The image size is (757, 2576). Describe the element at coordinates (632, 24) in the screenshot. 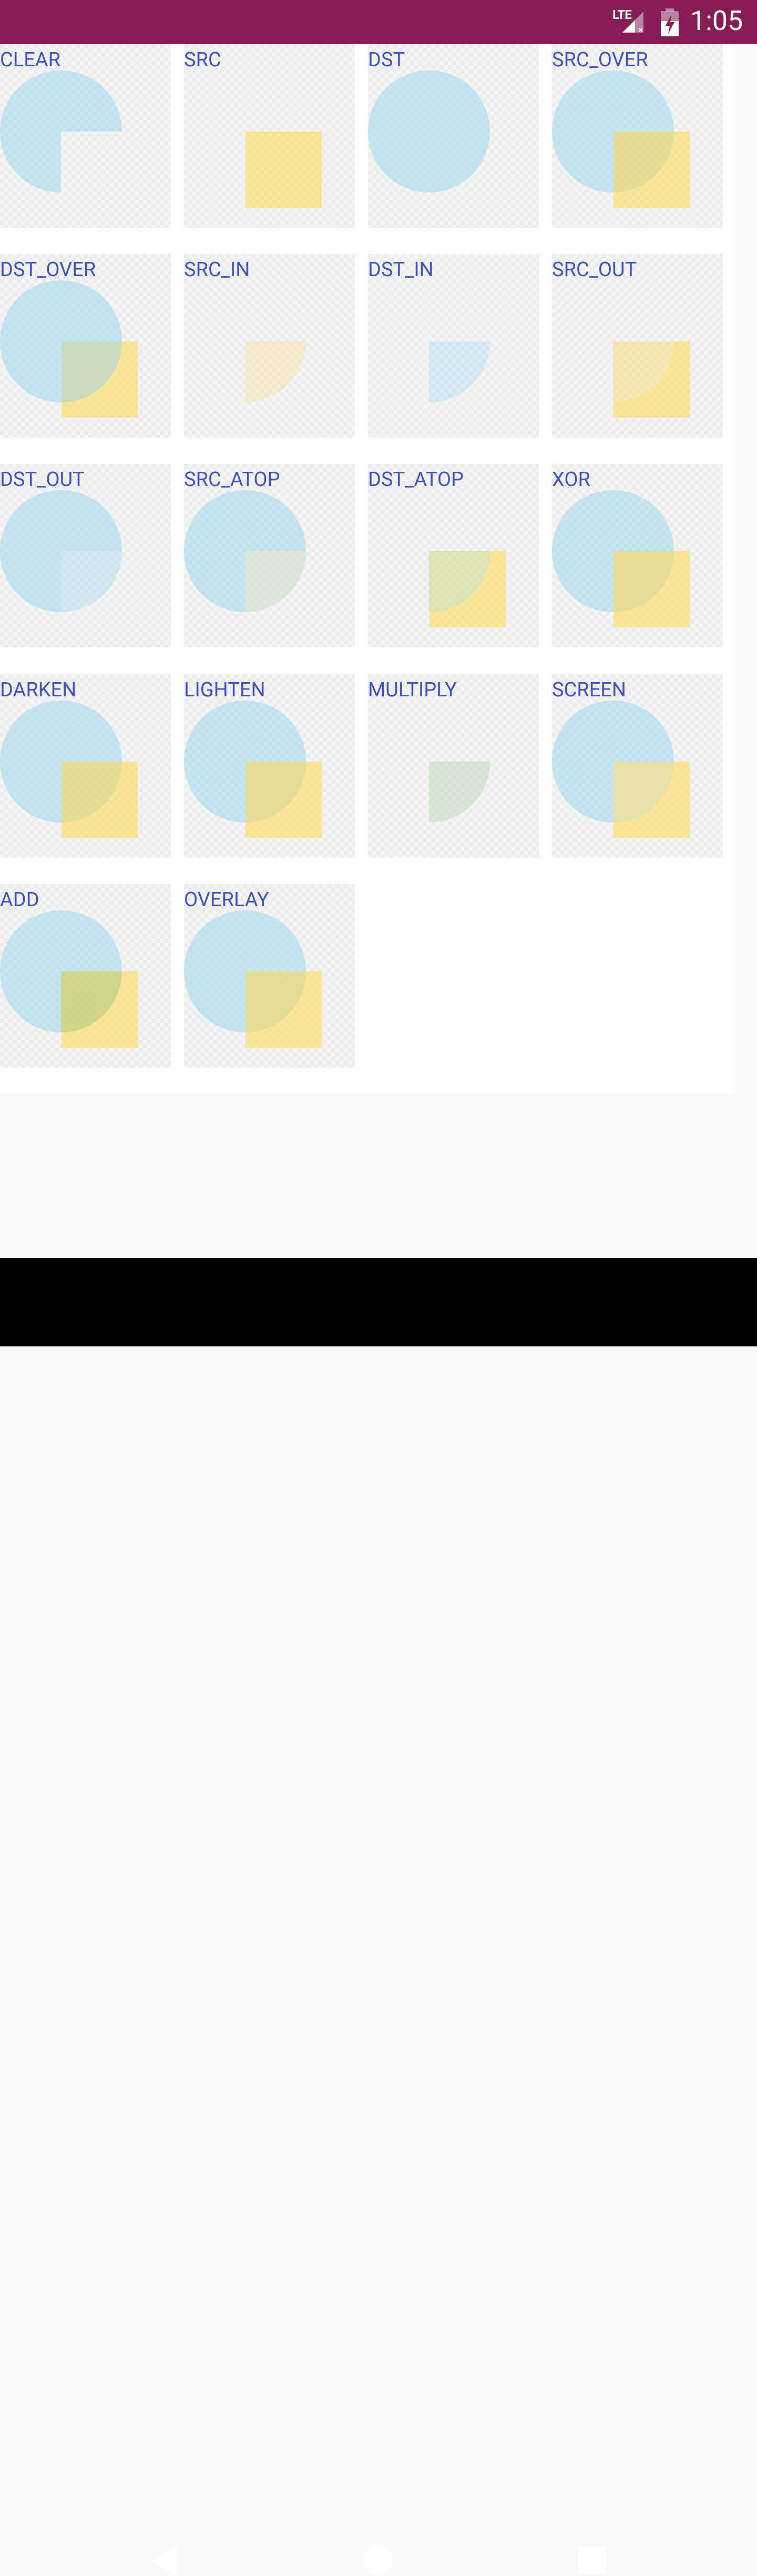

I see `signal-icon: ×` at that location.